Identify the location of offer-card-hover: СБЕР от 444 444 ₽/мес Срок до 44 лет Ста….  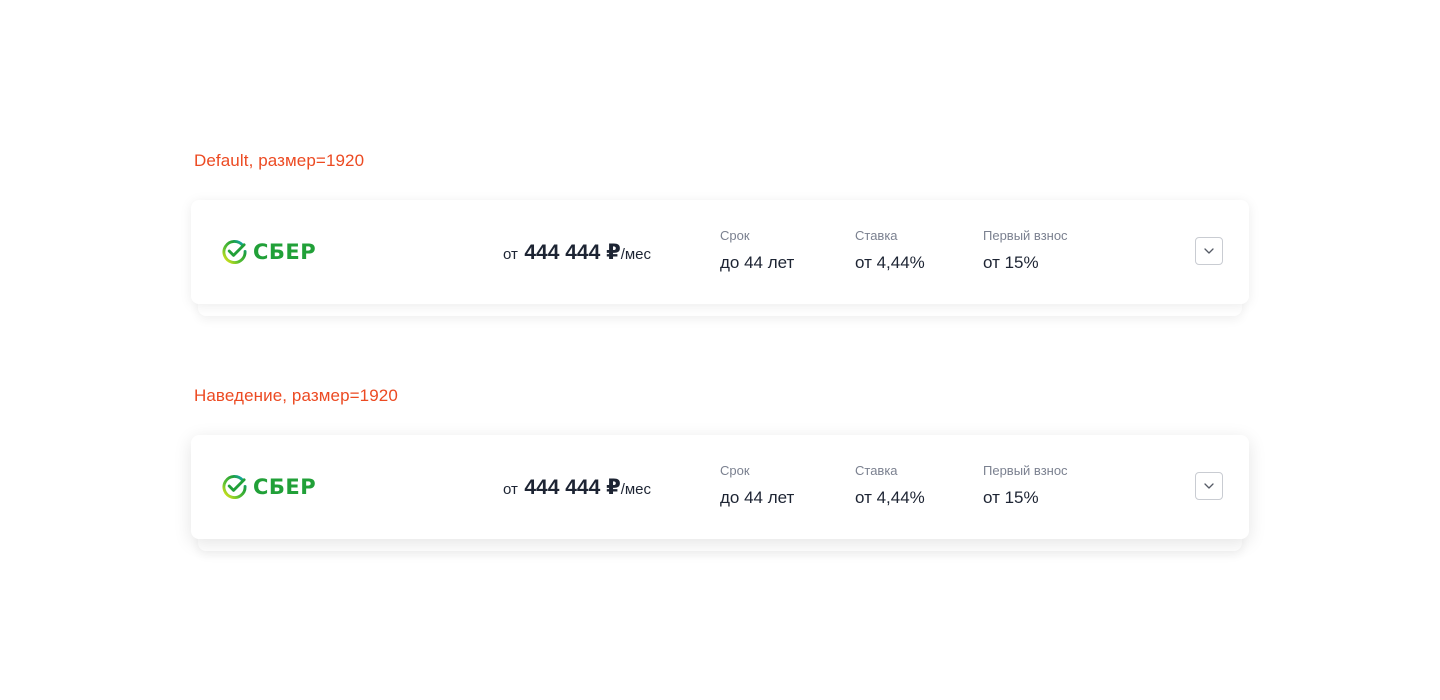
(720, 487).